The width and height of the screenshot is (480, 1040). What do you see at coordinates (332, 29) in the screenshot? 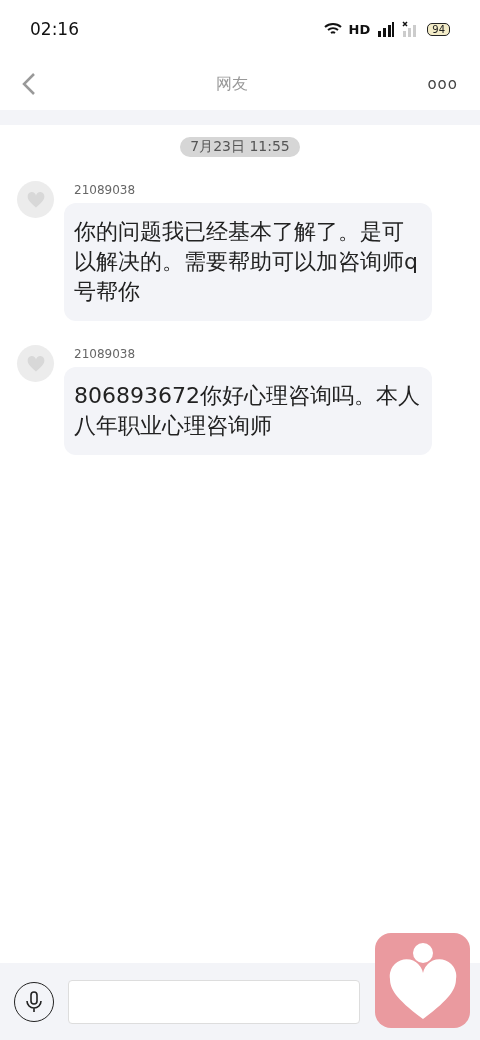
I see `wifi-icon` at bounding box center [332, 29].